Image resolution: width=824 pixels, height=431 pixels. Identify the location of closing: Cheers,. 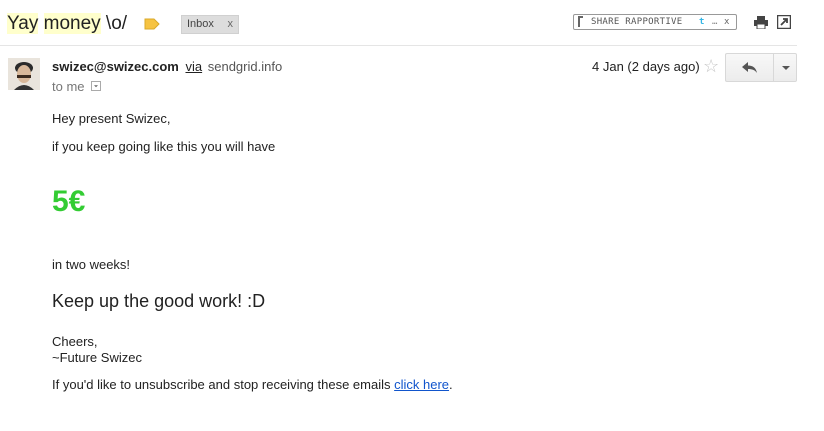
(75, 341).